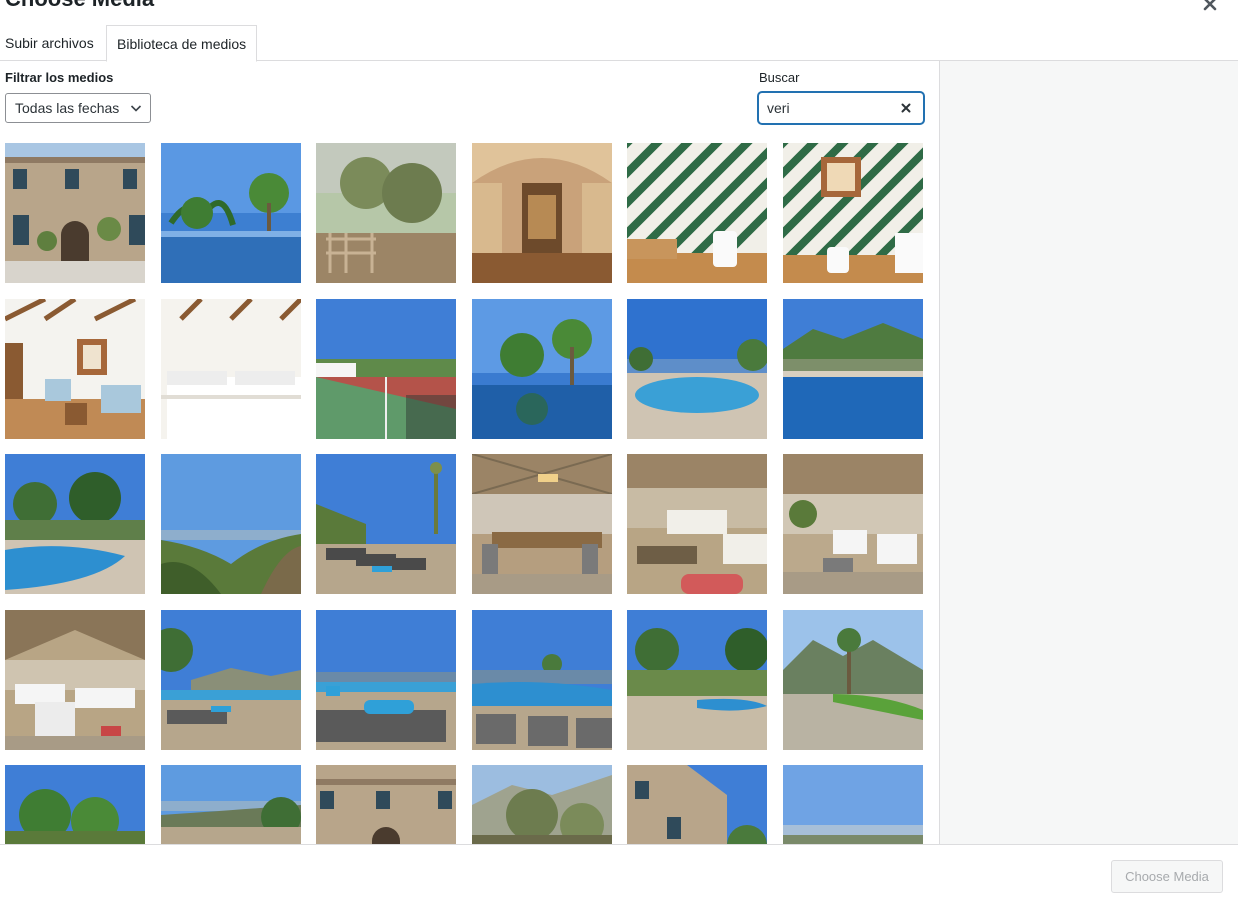 This screenshot has width=1238, height=903. Describe the element at coordinates (542, 804) in the screenshot. I see `media-item-olive-grove` at that location.